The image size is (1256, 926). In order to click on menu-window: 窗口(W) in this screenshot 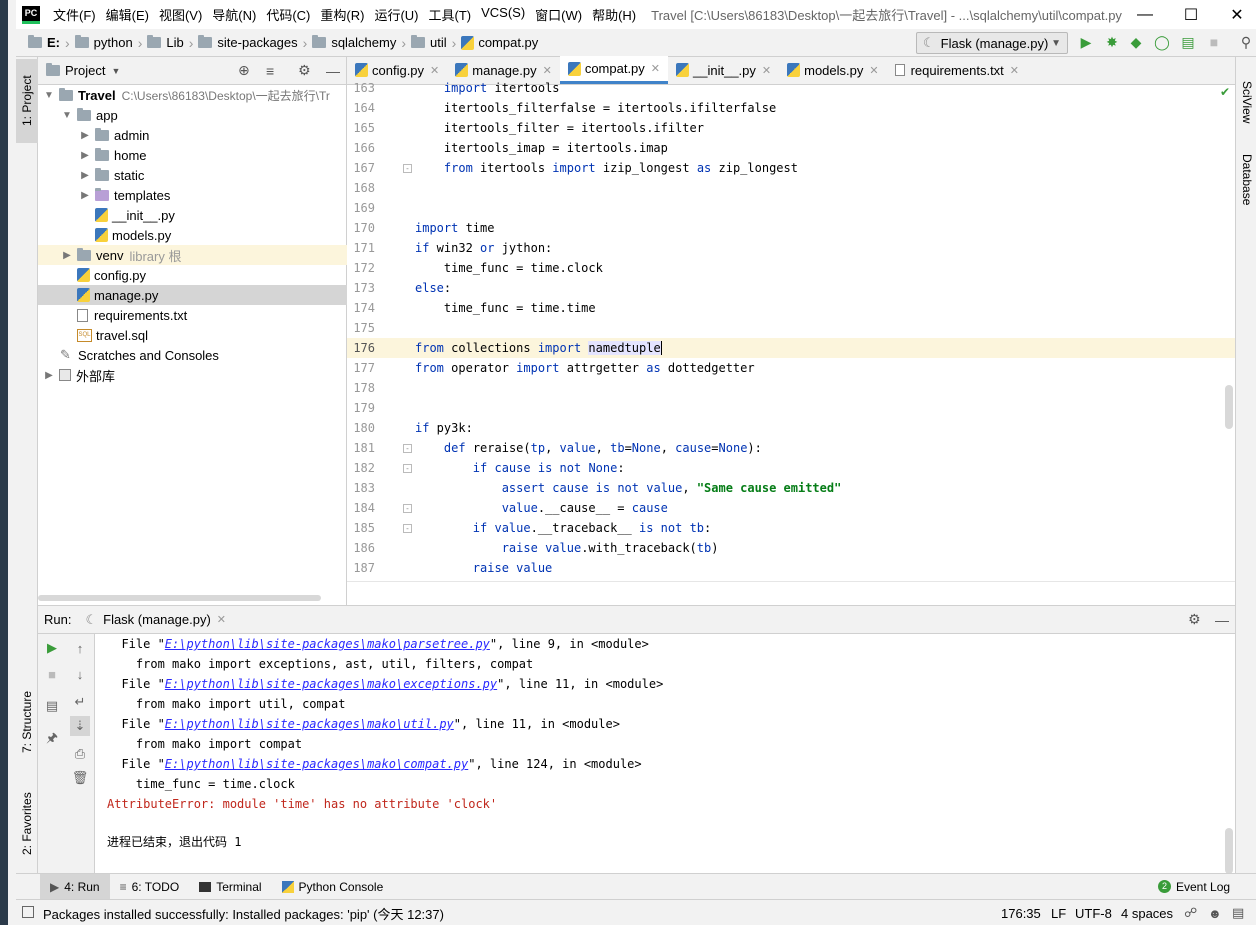, I will do `click(558, 14)`.